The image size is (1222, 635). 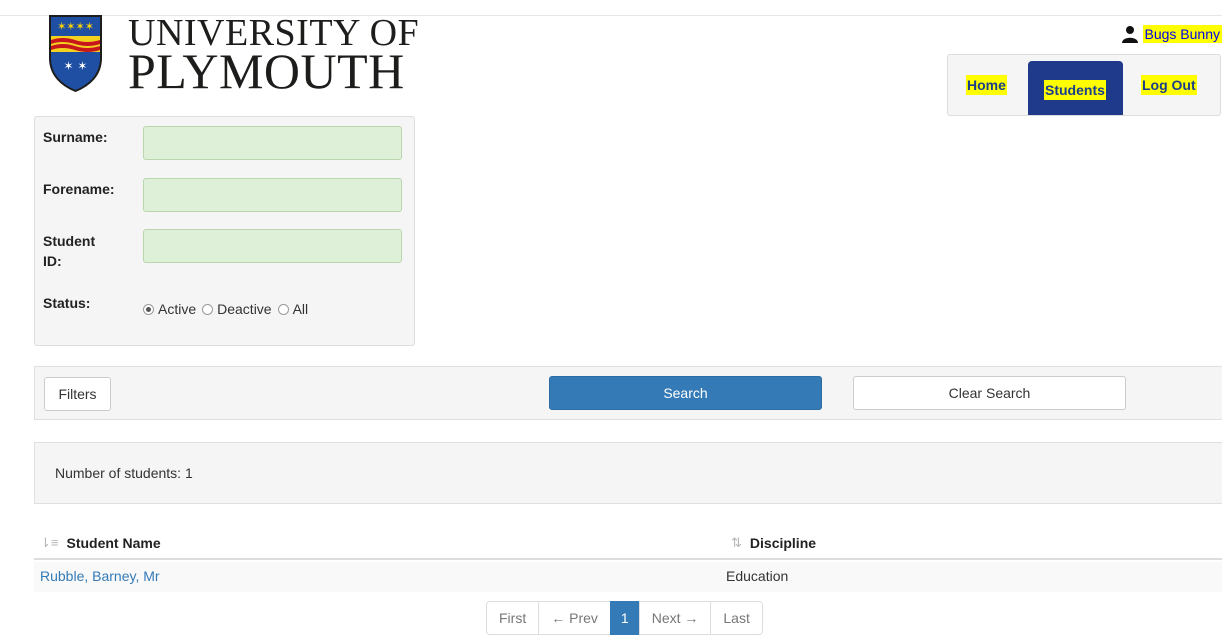 I want to click on nav-log-out: Log Out, so click(x=1169, y=85).